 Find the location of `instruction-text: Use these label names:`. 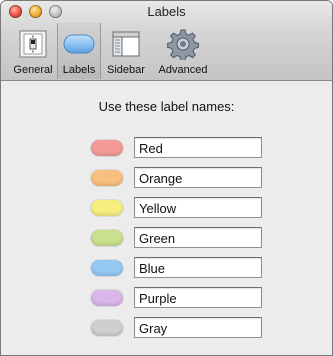

instruction-text: Use these label names: is located at coordinates (166, 106).